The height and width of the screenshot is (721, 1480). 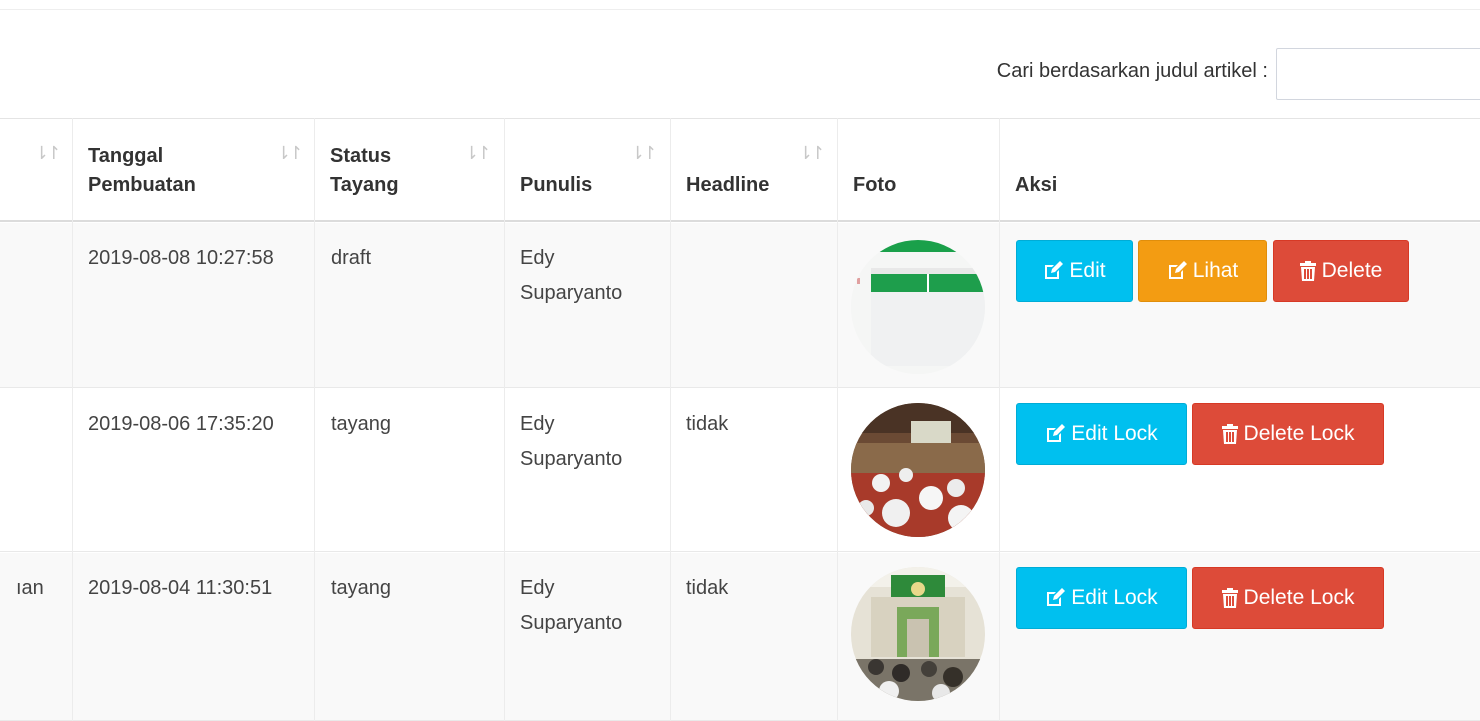 What do you see at coordinates (181, 424) in the screenshot?
I see `cell-date: 2019-08-06 17:35:20` at bounding box center [181, 424].